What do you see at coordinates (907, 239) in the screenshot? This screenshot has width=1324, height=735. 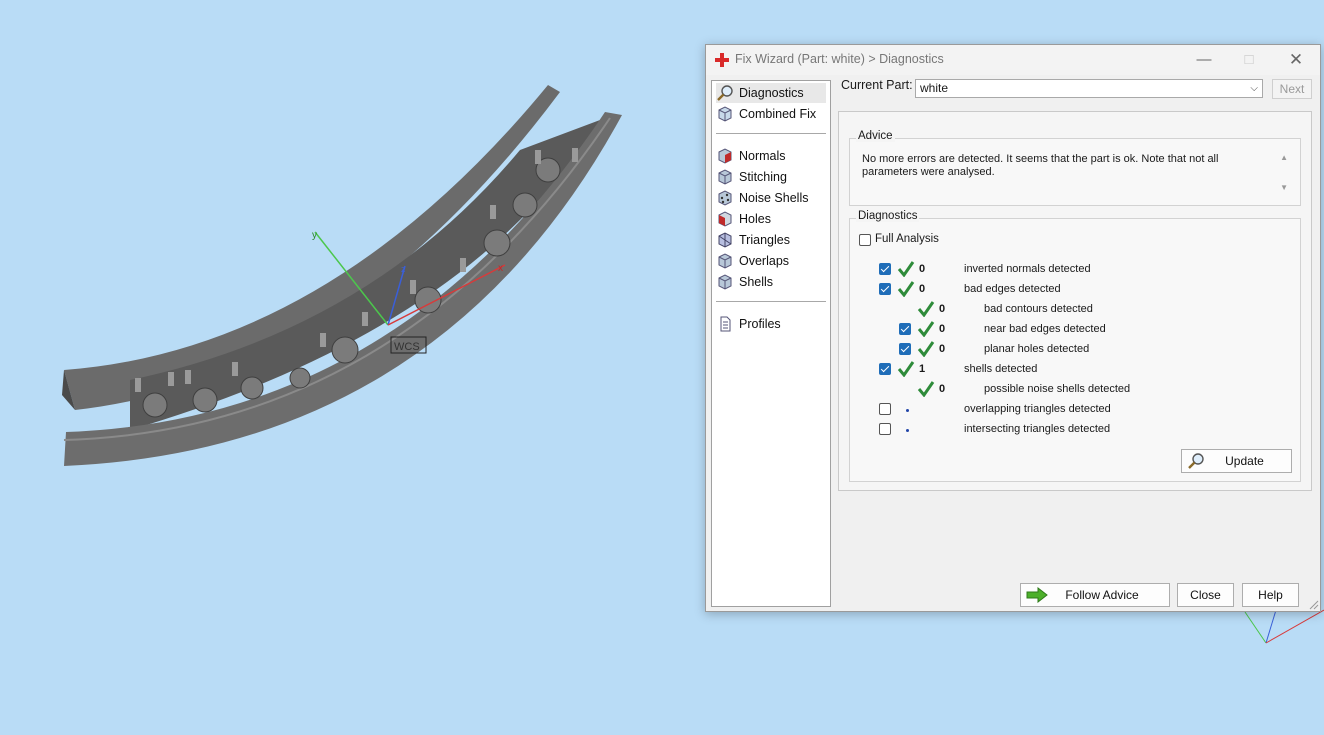 I see `full-analysis-label: Full Analysis` at bounding box center [907, 239].